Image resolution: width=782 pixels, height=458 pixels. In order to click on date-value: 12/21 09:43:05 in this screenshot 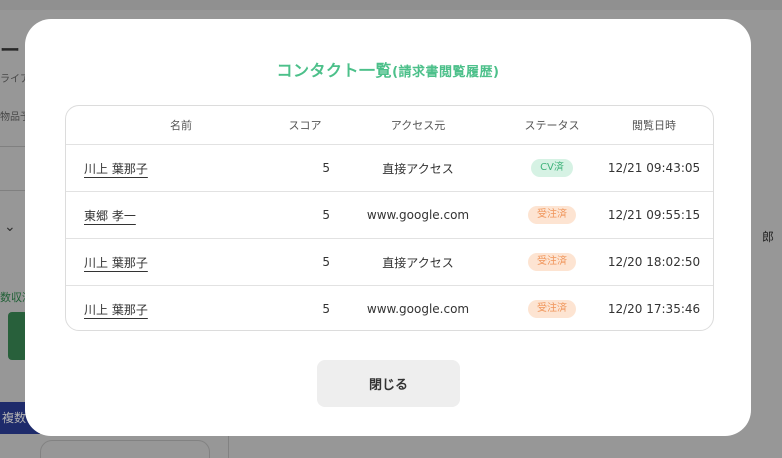, I will do `click(654, 168)`.